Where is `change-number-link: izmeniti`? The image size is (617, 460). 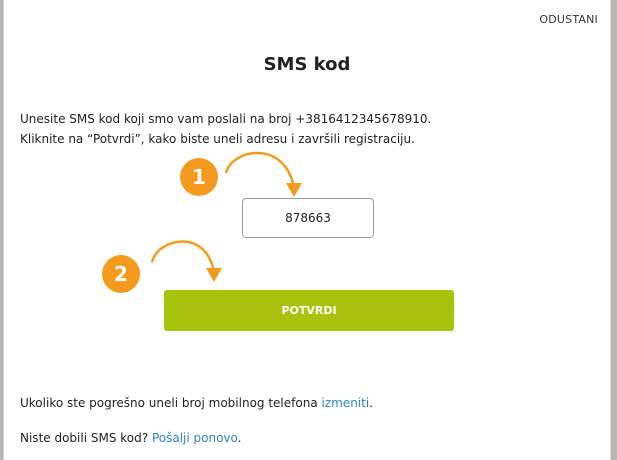 change-number-link: izmeniti is located at coordinates (345, 403).